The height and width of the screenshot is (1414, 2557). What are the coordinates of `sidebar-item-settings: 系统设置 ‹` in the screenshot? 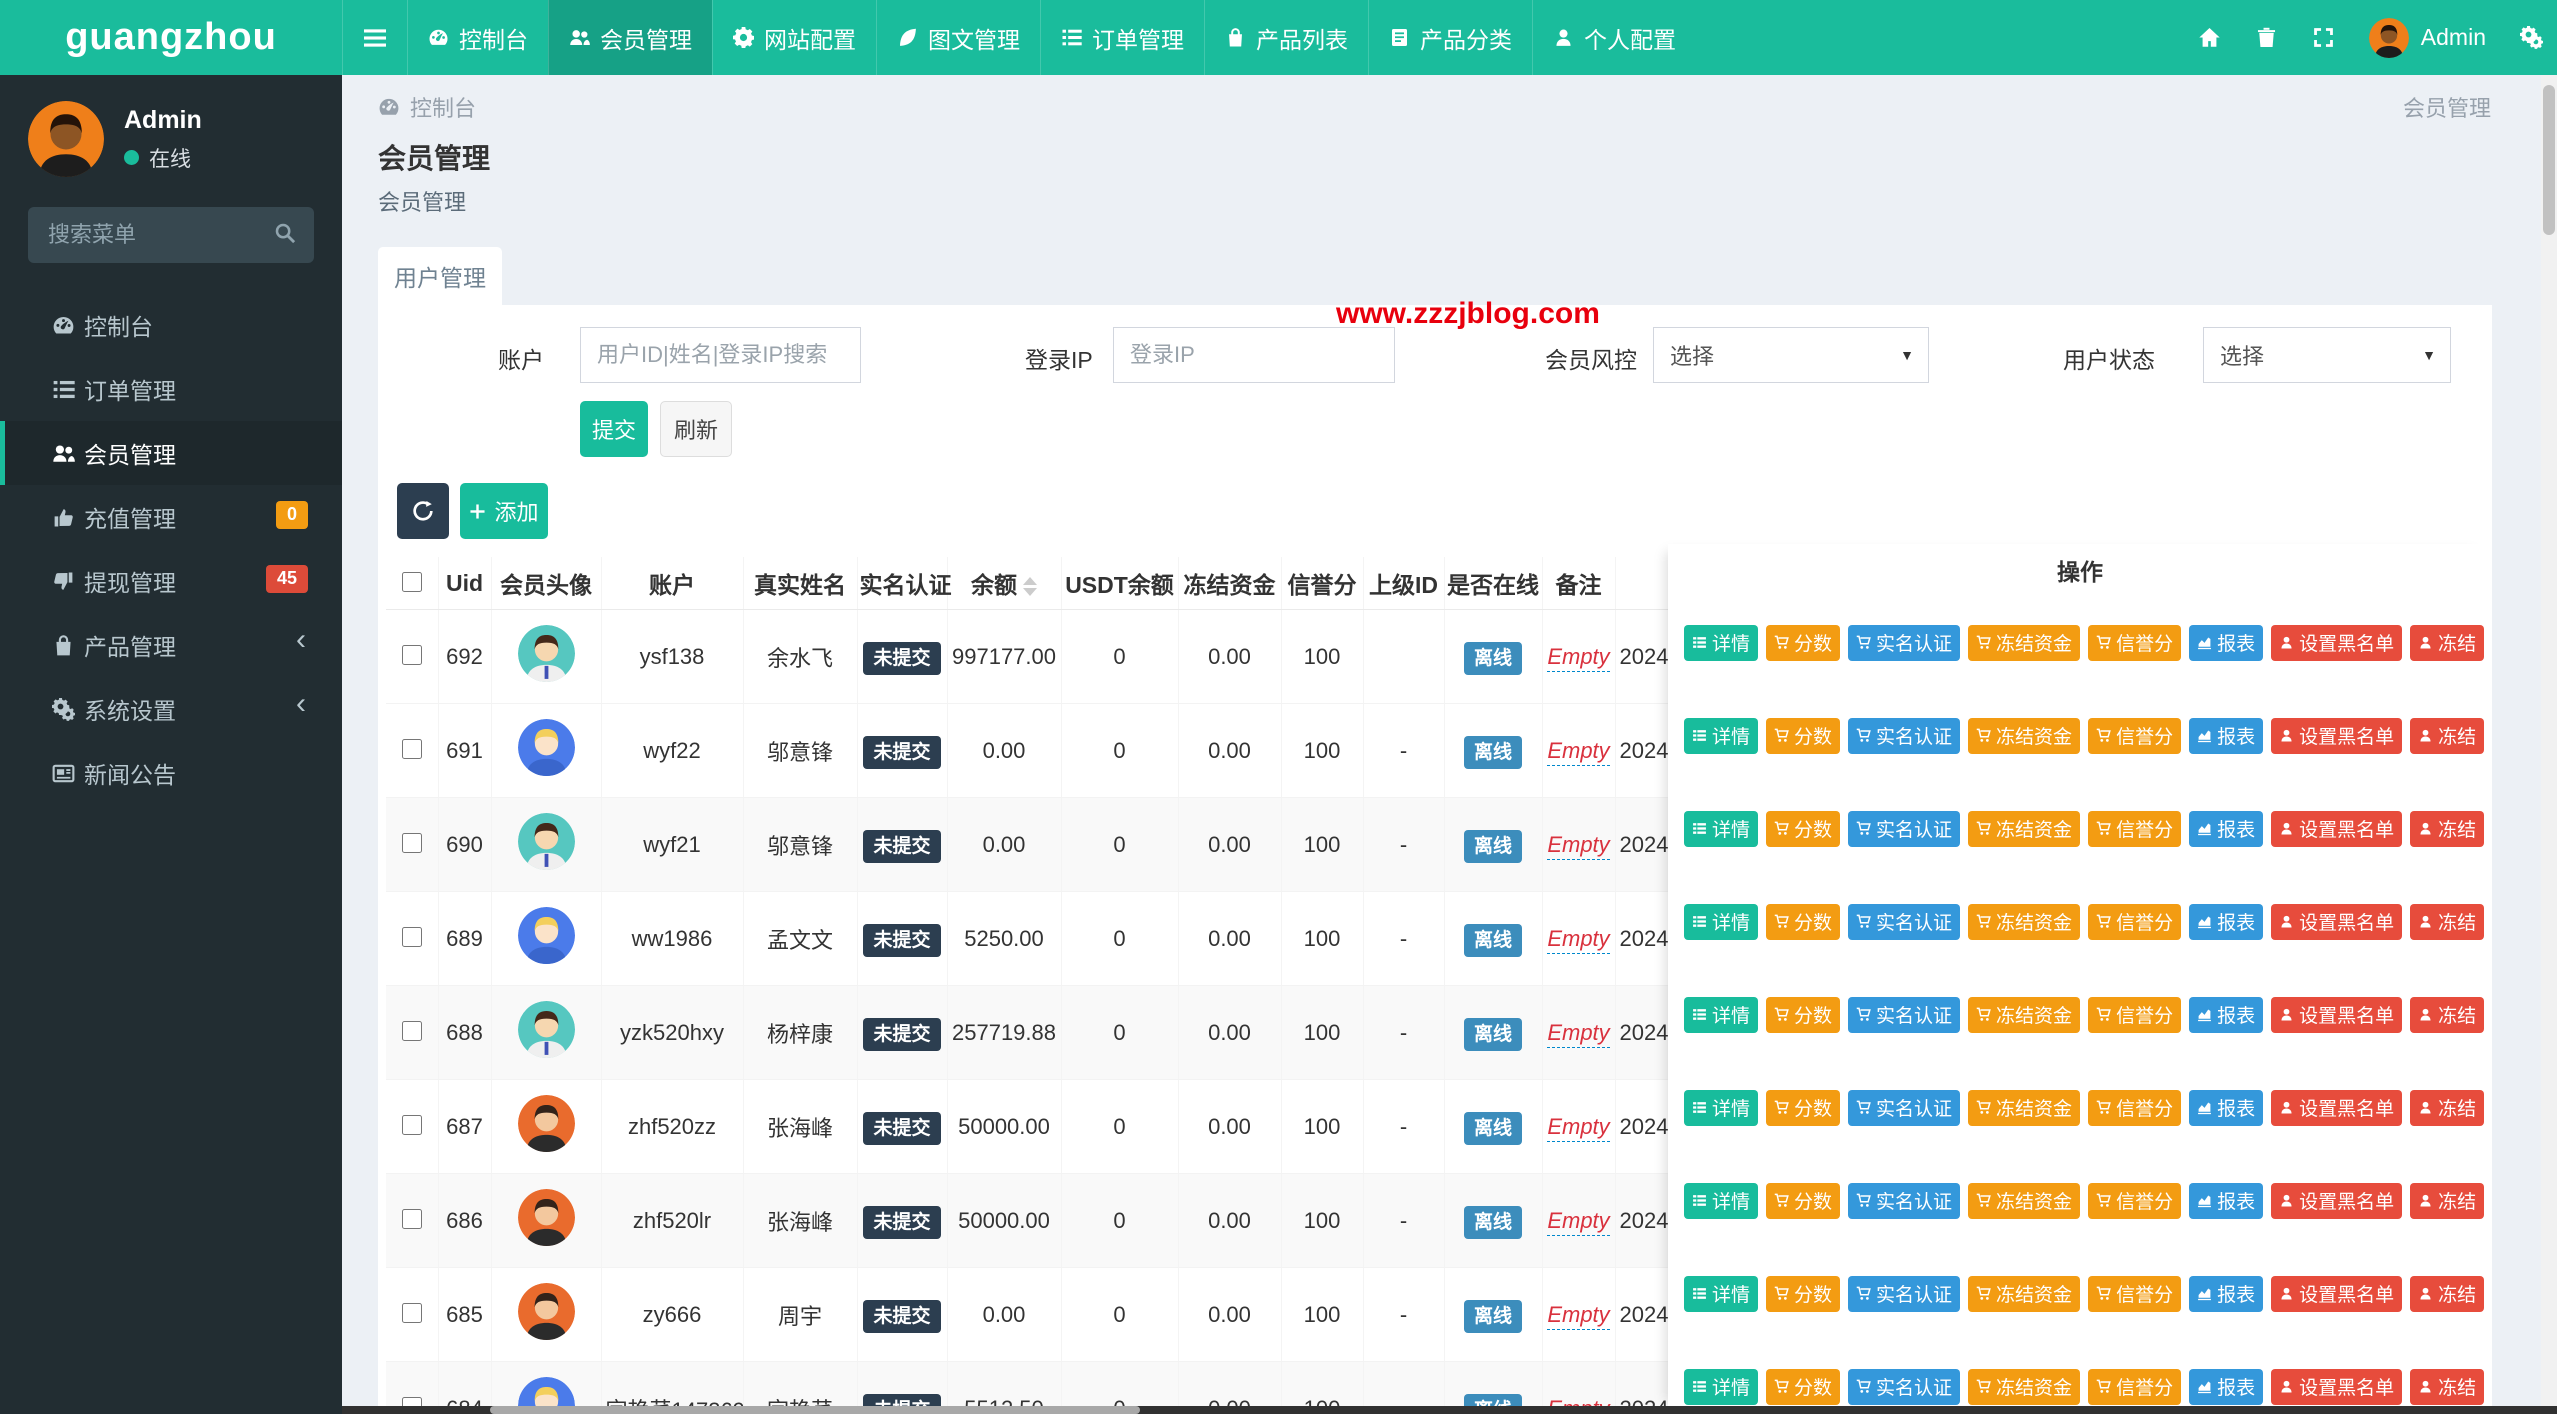 It's located at (171, 709).